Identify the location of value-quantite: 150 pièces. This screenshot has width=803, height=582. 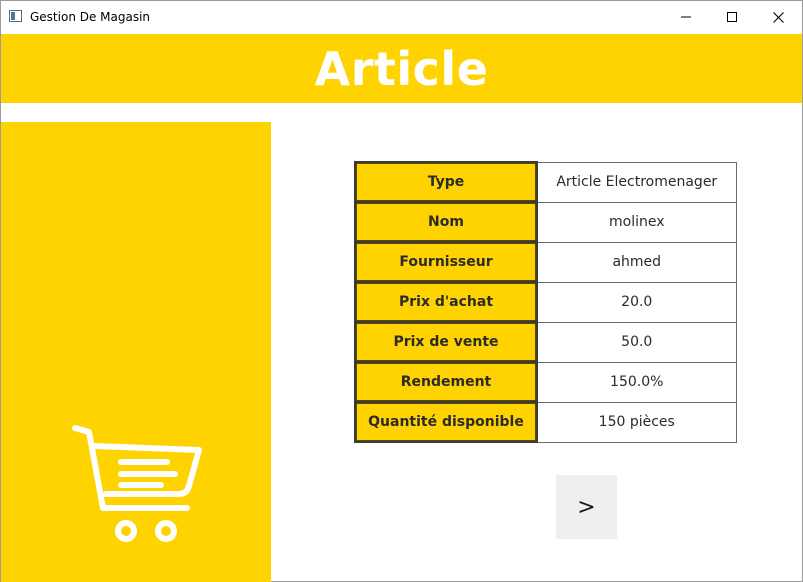
(636, 422).